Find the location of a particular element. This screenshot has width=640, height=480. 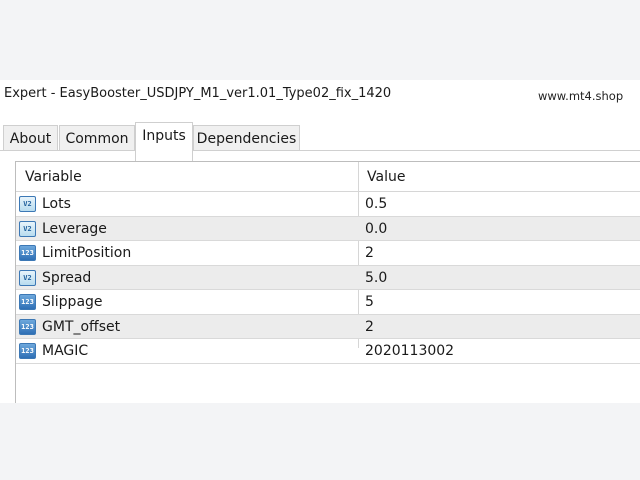

variable-name: Spread is located at coordinates (67, 277).